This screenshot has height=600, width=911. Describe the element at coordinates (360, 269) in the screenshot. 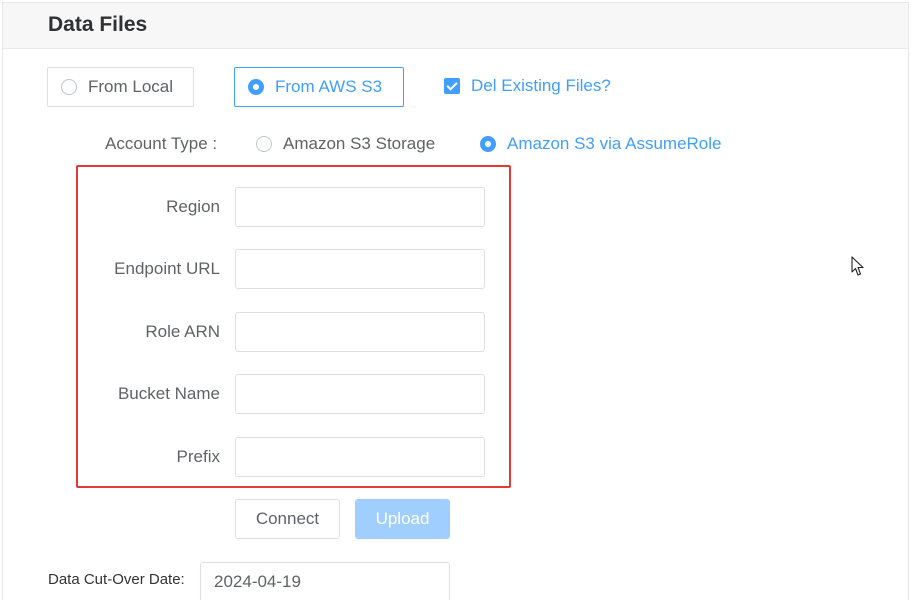

I see `endpoint-url-input` at that location.